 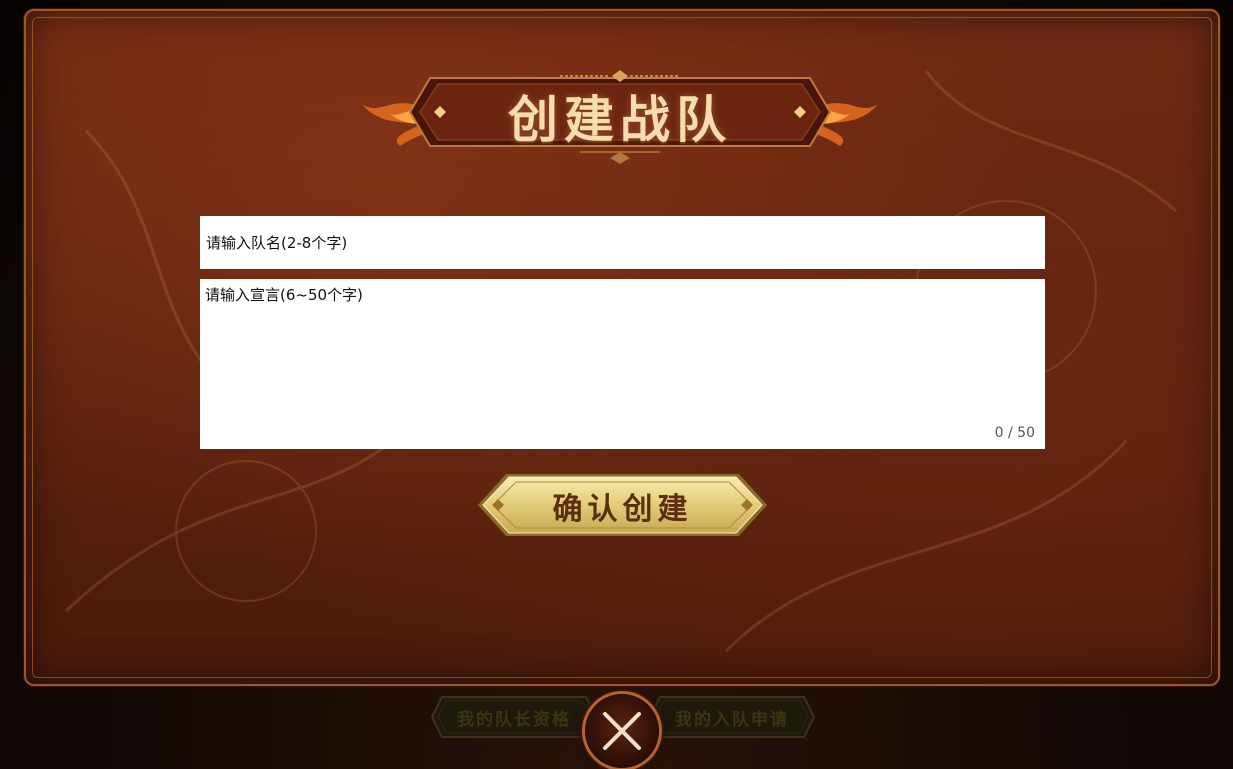 I want to click on title-banner: 创建战队, so click(x=620, y=116).